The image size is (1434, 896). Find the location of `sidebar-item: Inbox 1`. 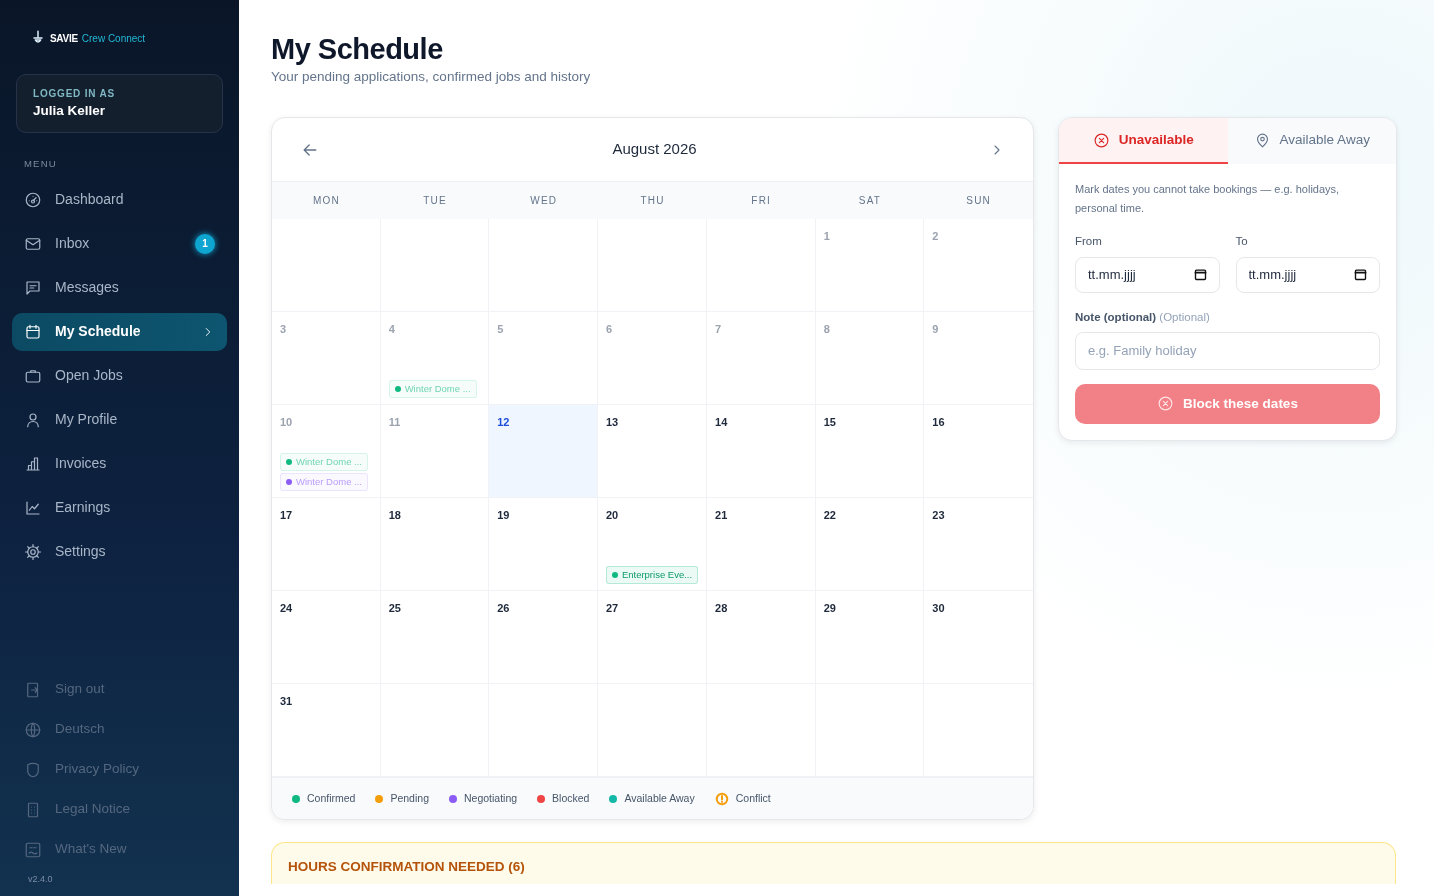

sidebar-item: Inbox 1 is located at coordinates (119, 243).